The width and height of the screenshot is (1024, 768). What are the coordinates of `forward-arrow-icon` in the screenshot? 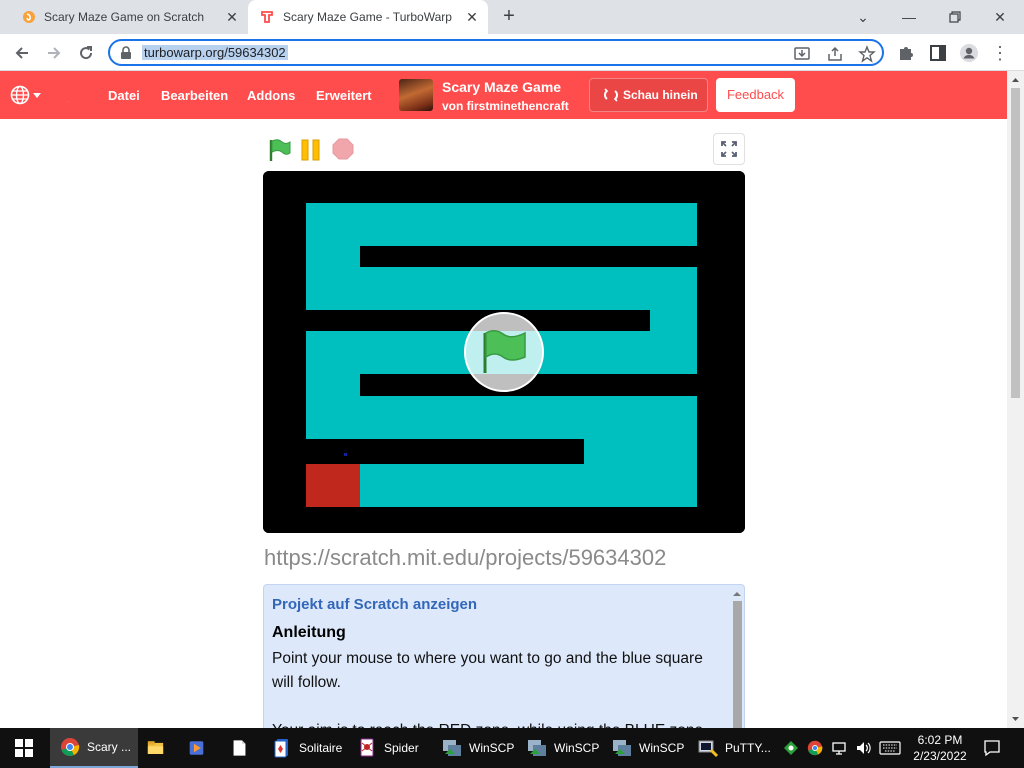 It's located at (54, 53).